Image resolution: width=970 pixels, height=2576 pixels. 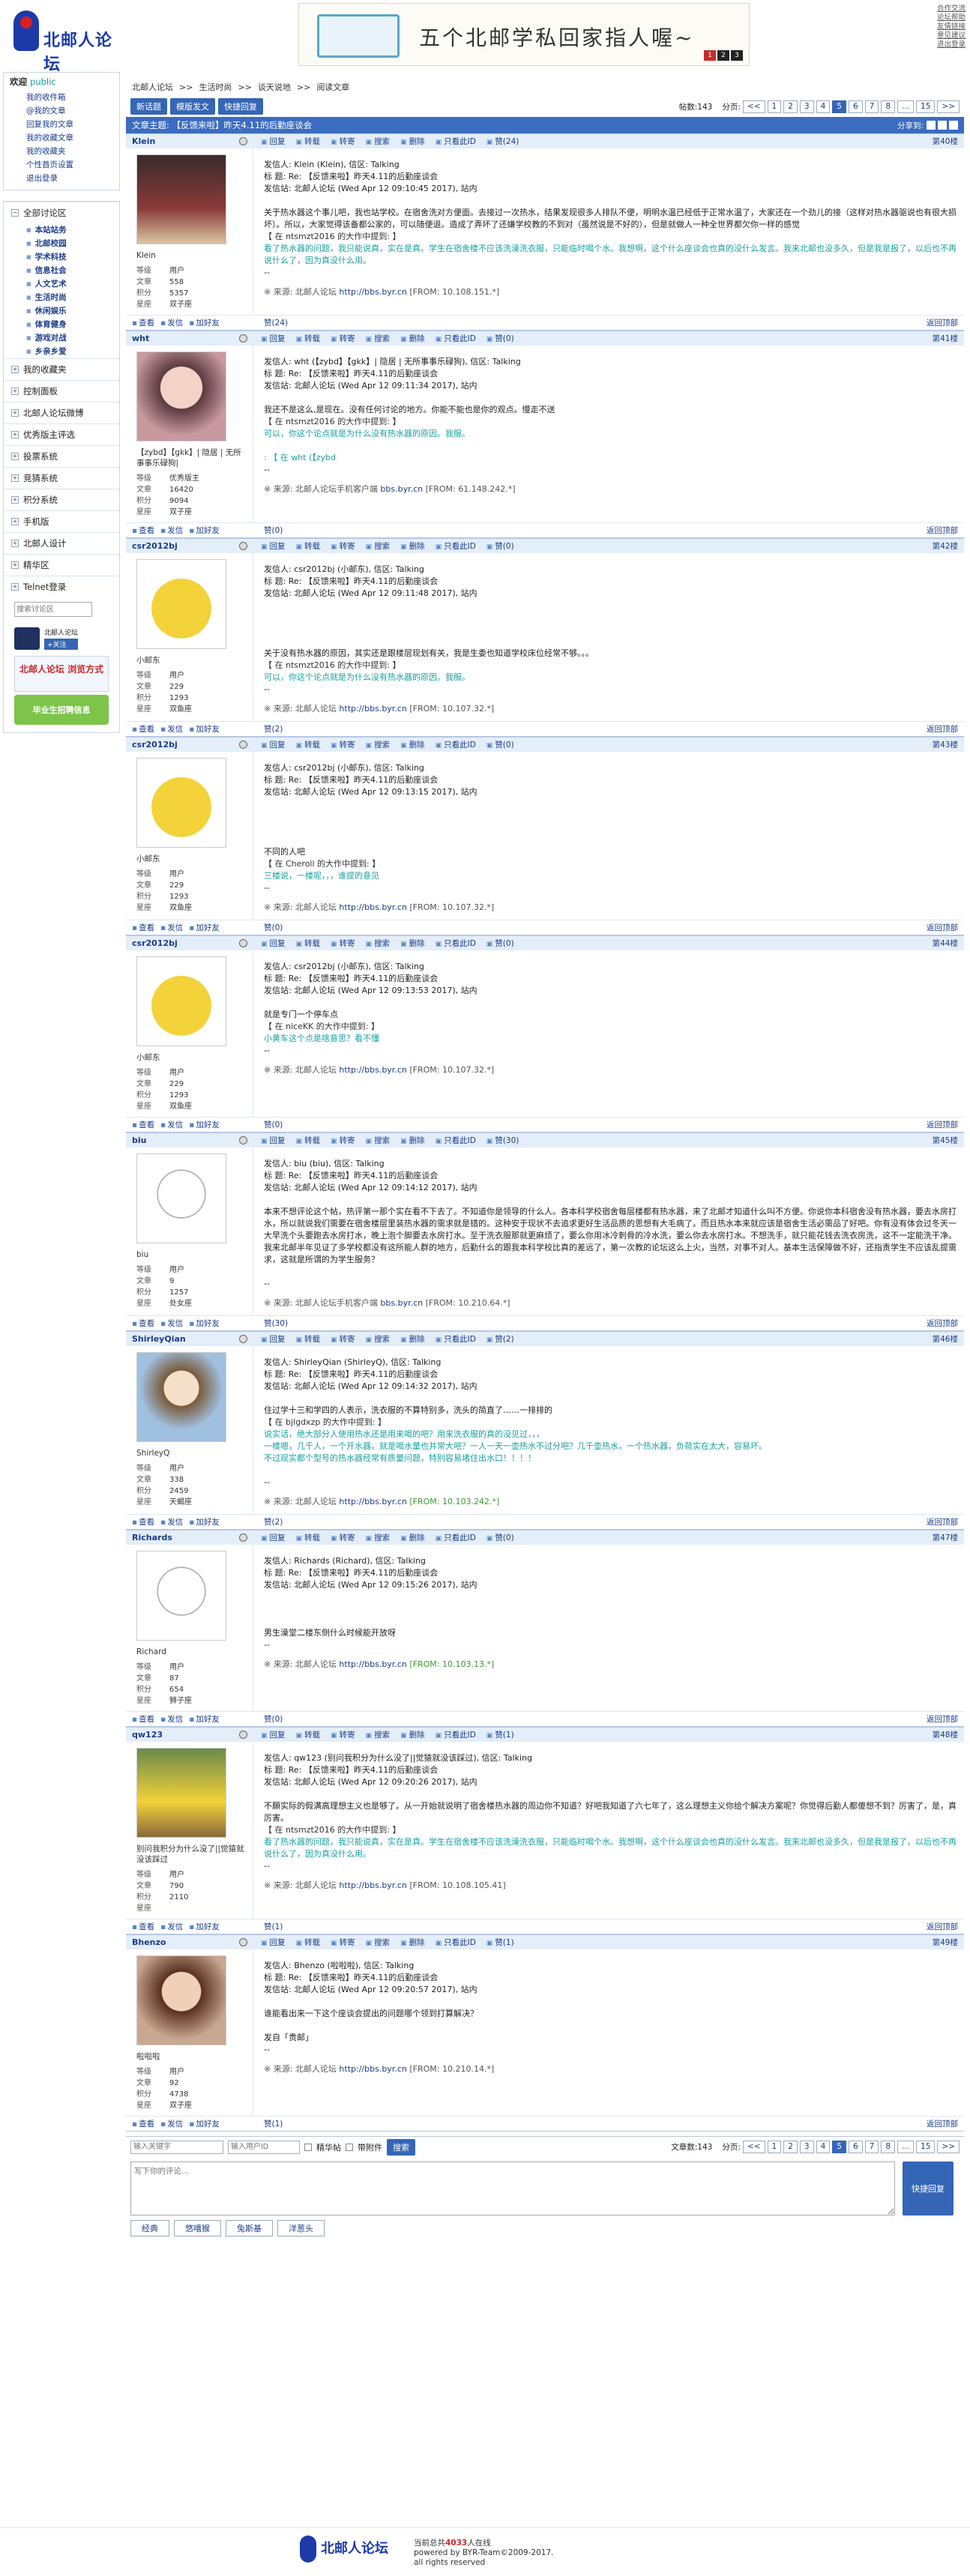 I want to click on new-topic-button: 新话题, so click(x=148, y=106).